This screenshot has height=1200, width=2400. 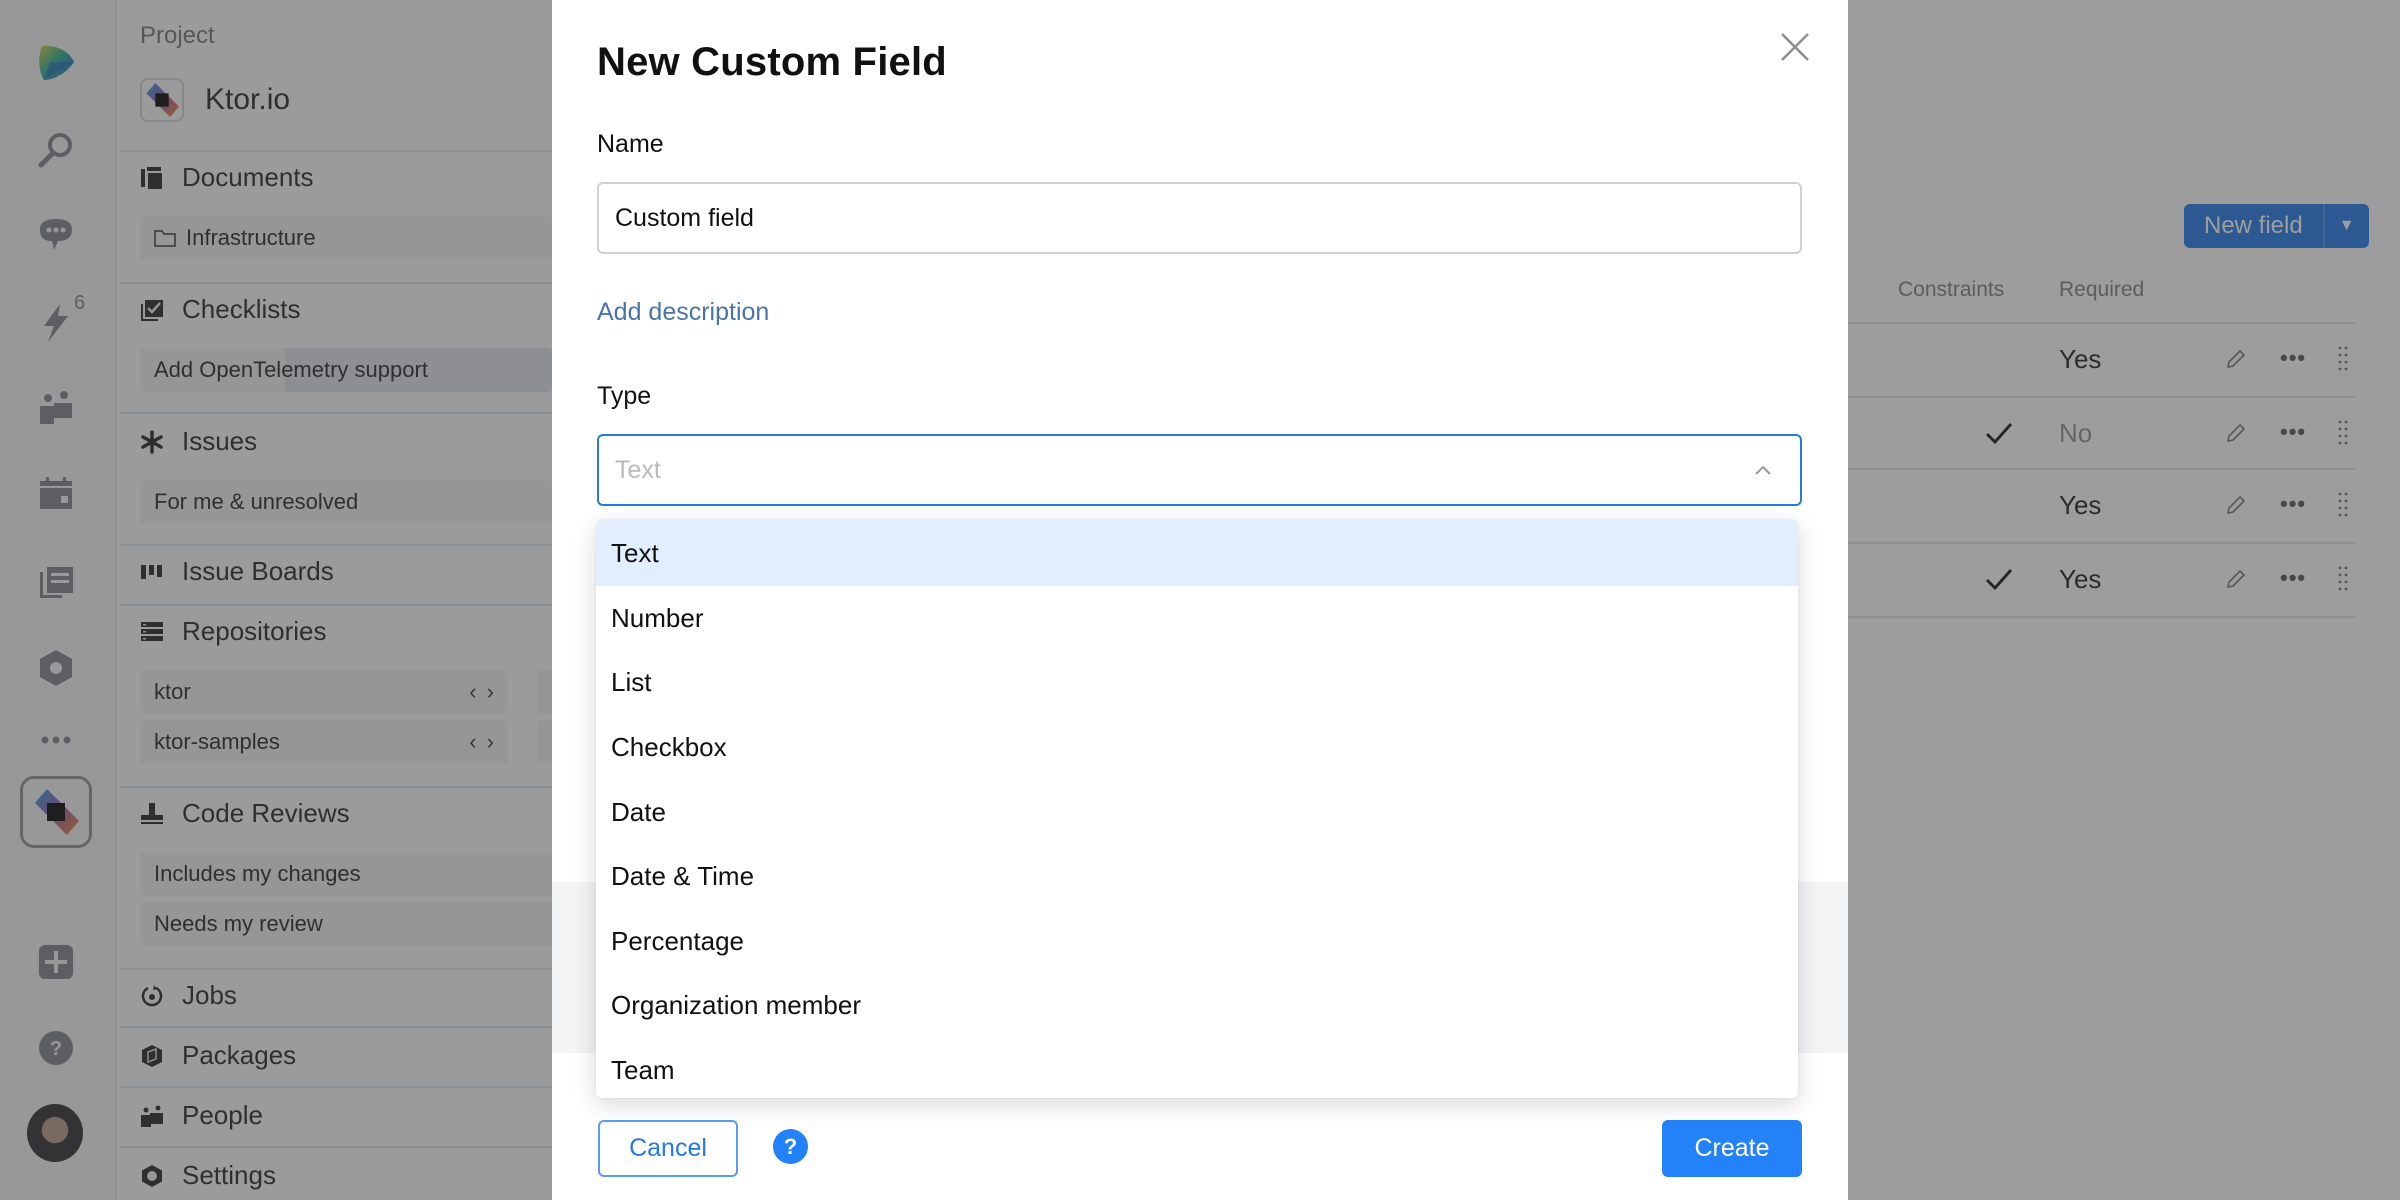 What do you see at coordinates (624, 396) in the screenshot?
I see `type-label: Type` at bounding box center [624, 396].